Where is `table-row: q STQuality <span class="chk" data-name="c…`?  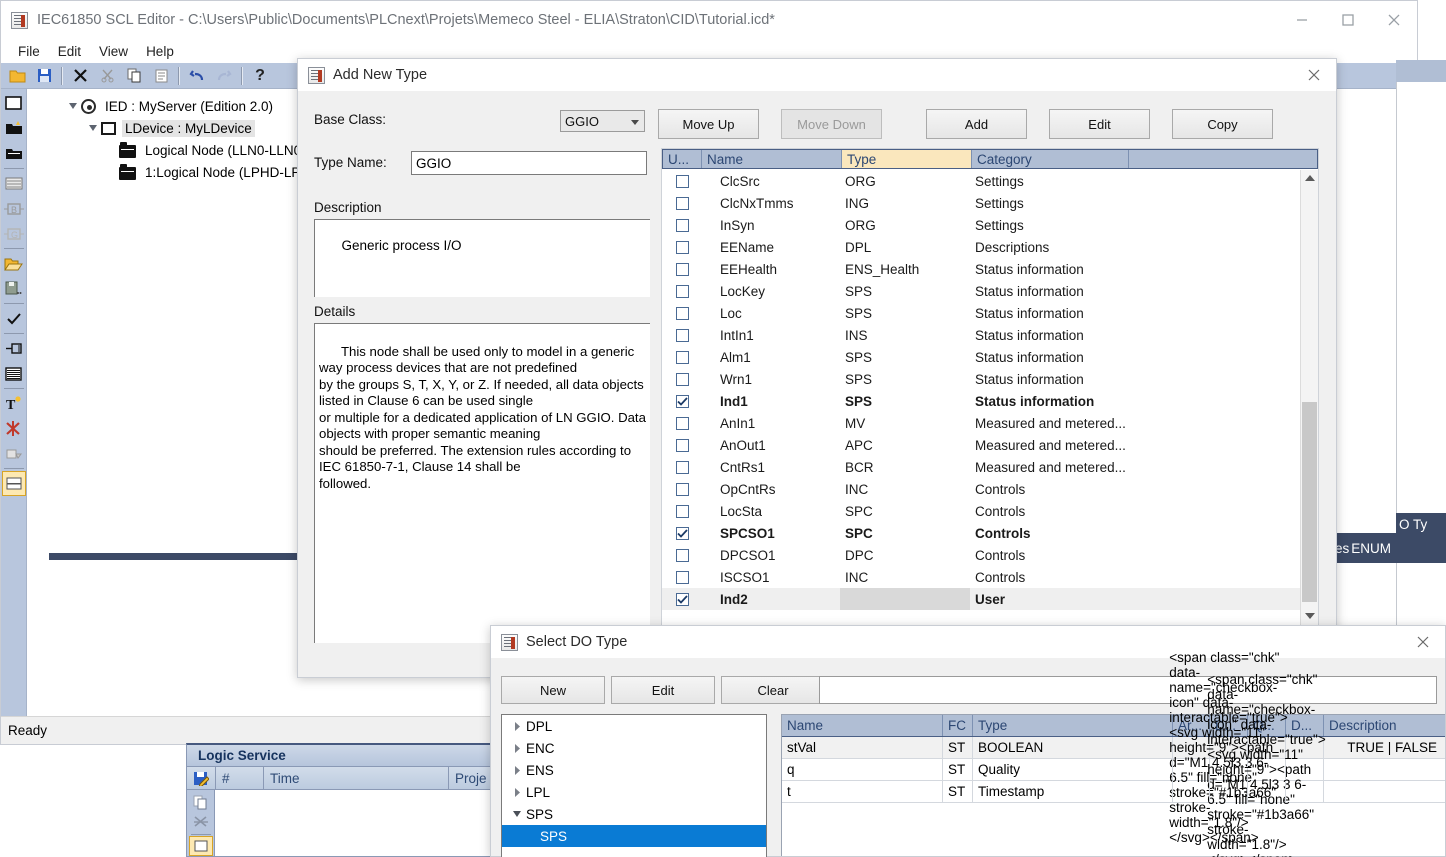 table-row: q STQuality <span class="chk" data-name="c… is located at coordinates (1113, 764).